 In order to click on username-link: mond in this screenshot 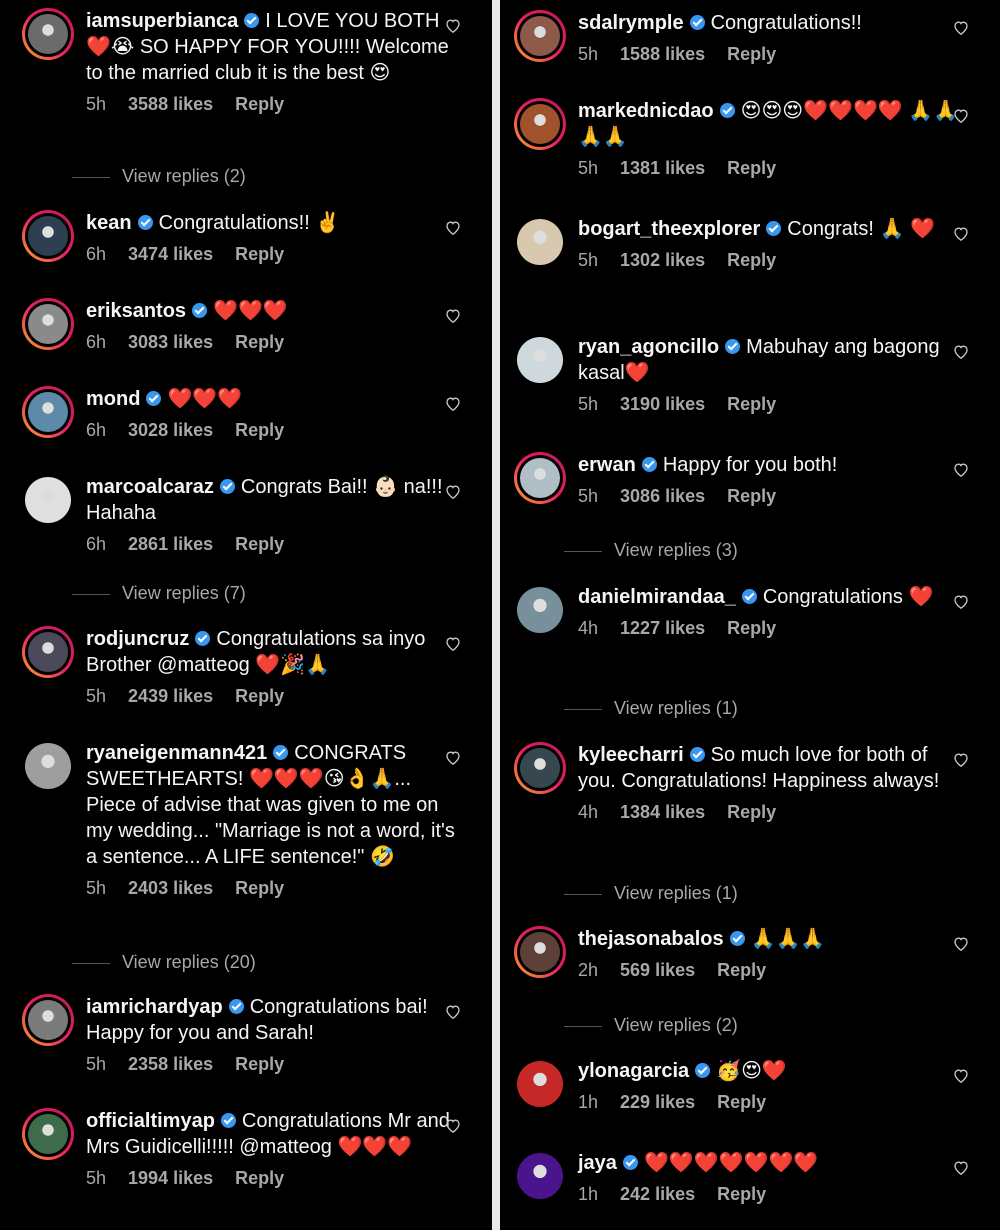, I will do `click(113, 399)`.